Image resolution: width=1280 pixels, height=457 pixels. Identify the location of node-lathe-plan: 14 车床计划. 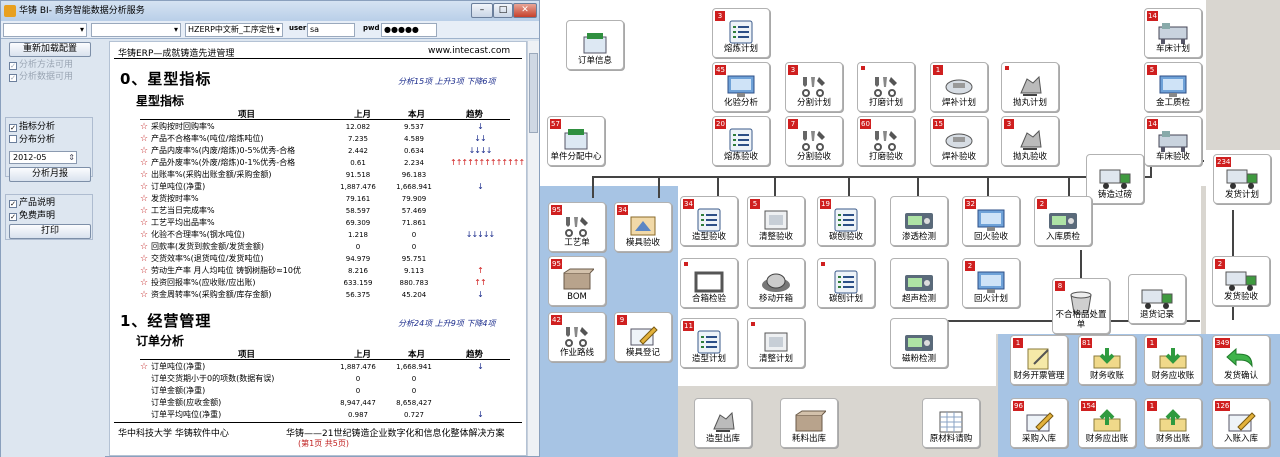
(1173, 33).